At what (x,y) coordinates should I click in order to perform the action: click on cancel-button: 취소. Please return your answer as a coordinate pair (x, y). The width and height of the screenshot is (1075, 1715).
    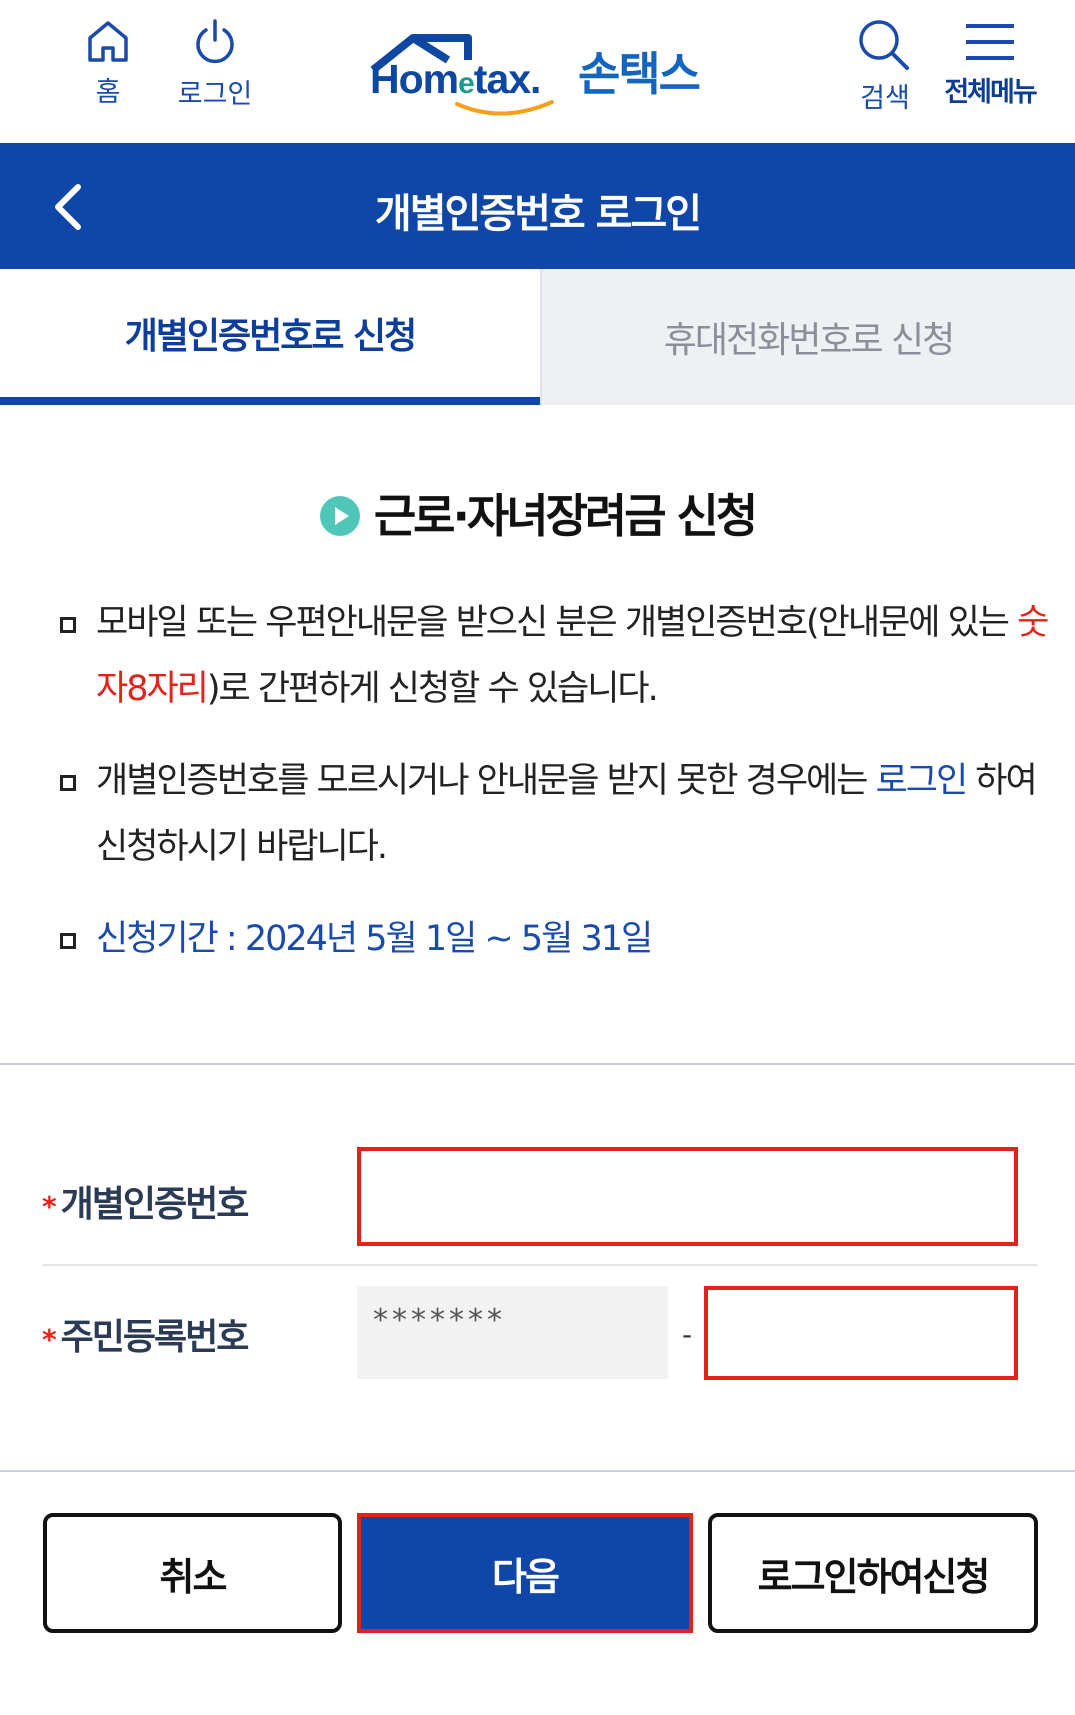
    Looking at the image, I should click on (192, 1573).